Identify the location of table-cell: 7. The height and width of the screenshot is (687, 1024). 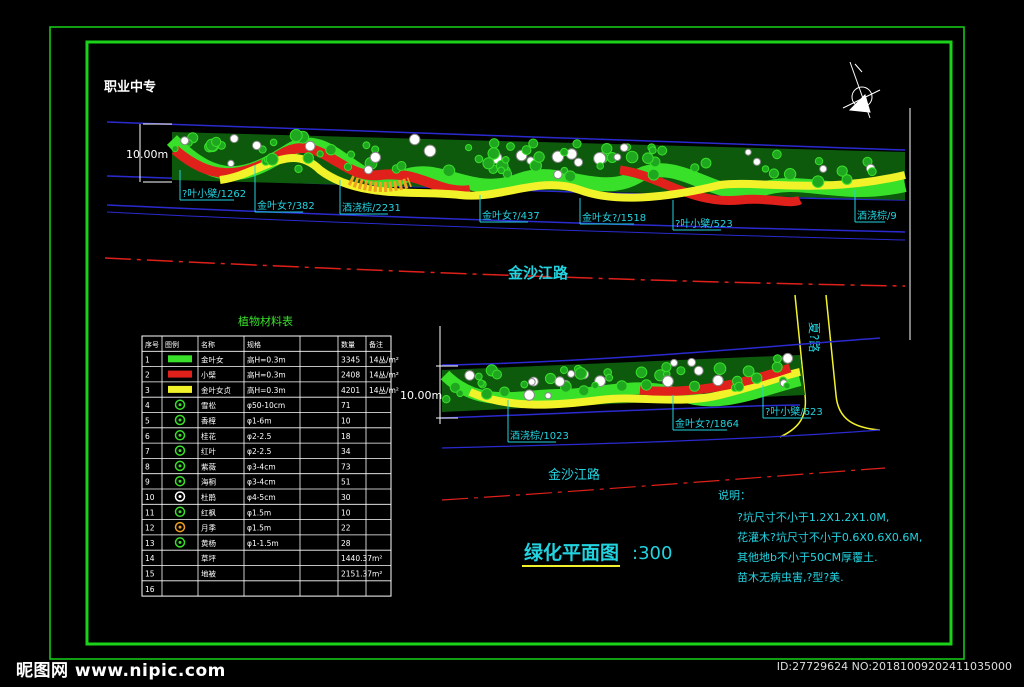
(147, 451).